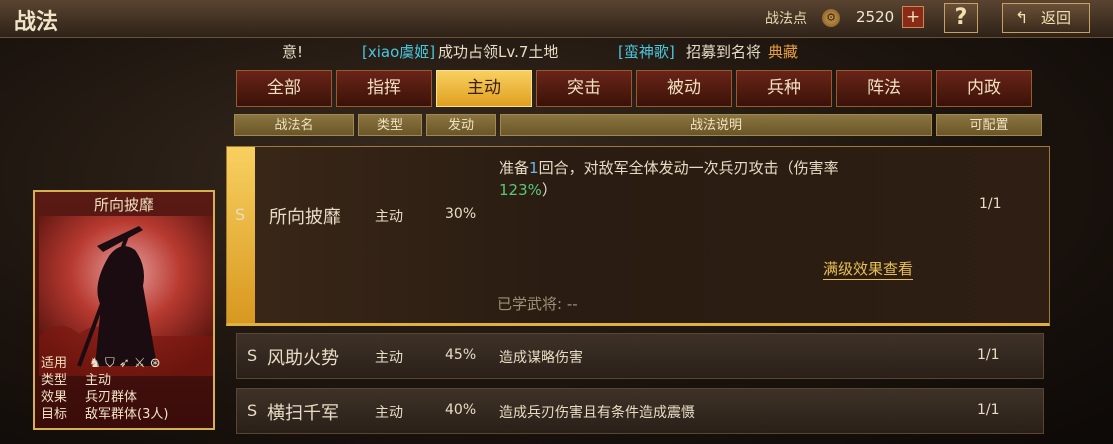 The width and height of the screenshot is (1113, 444). I want to click on category-tabs: 全部 指挥 主动 突击 被动 兵种 阵法 内政, so click(636, 89).